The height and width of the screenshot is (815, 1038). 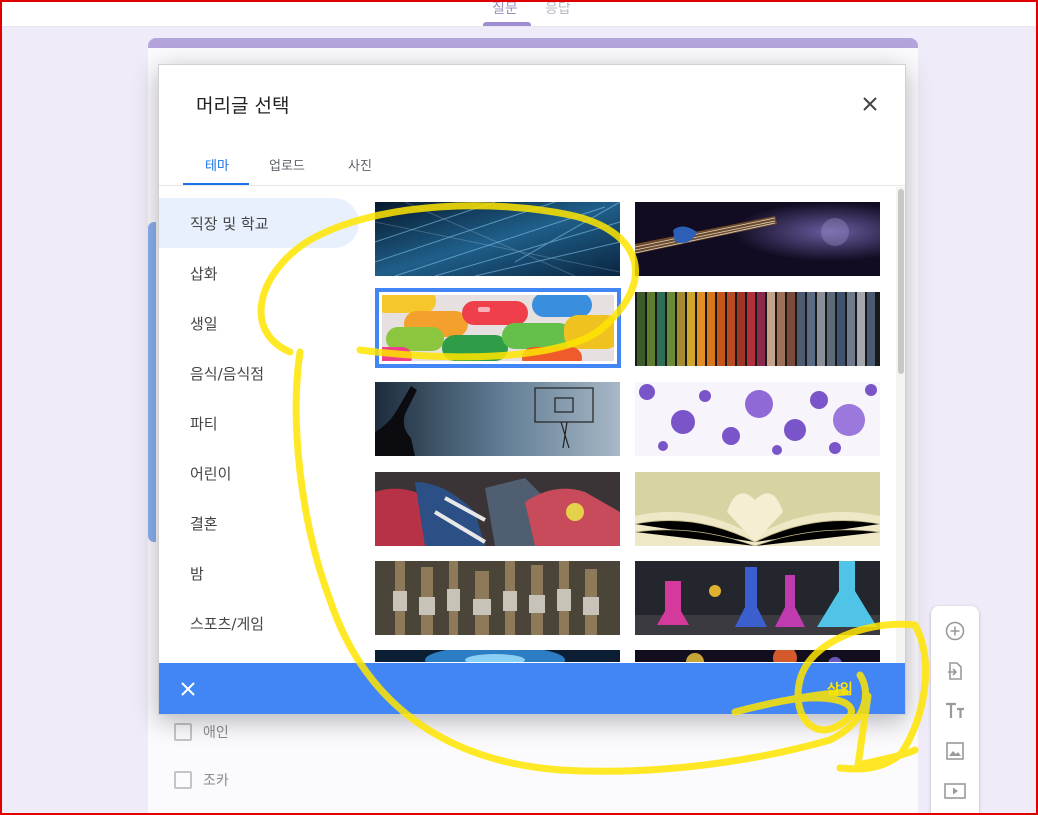 I want to click on category-item-kids: 어린이, so click(x=259, y=473).